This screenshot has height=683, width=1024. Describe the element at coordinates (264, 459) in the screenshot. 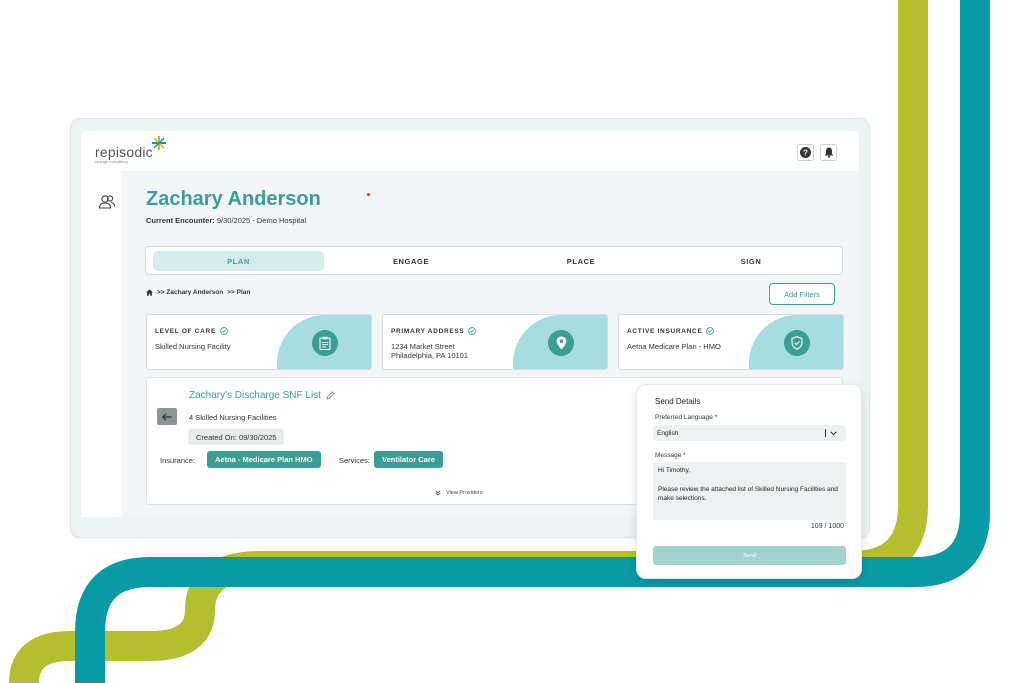

I see `insurance-pill: Aetna - Medicare Plan HMO` at that location.